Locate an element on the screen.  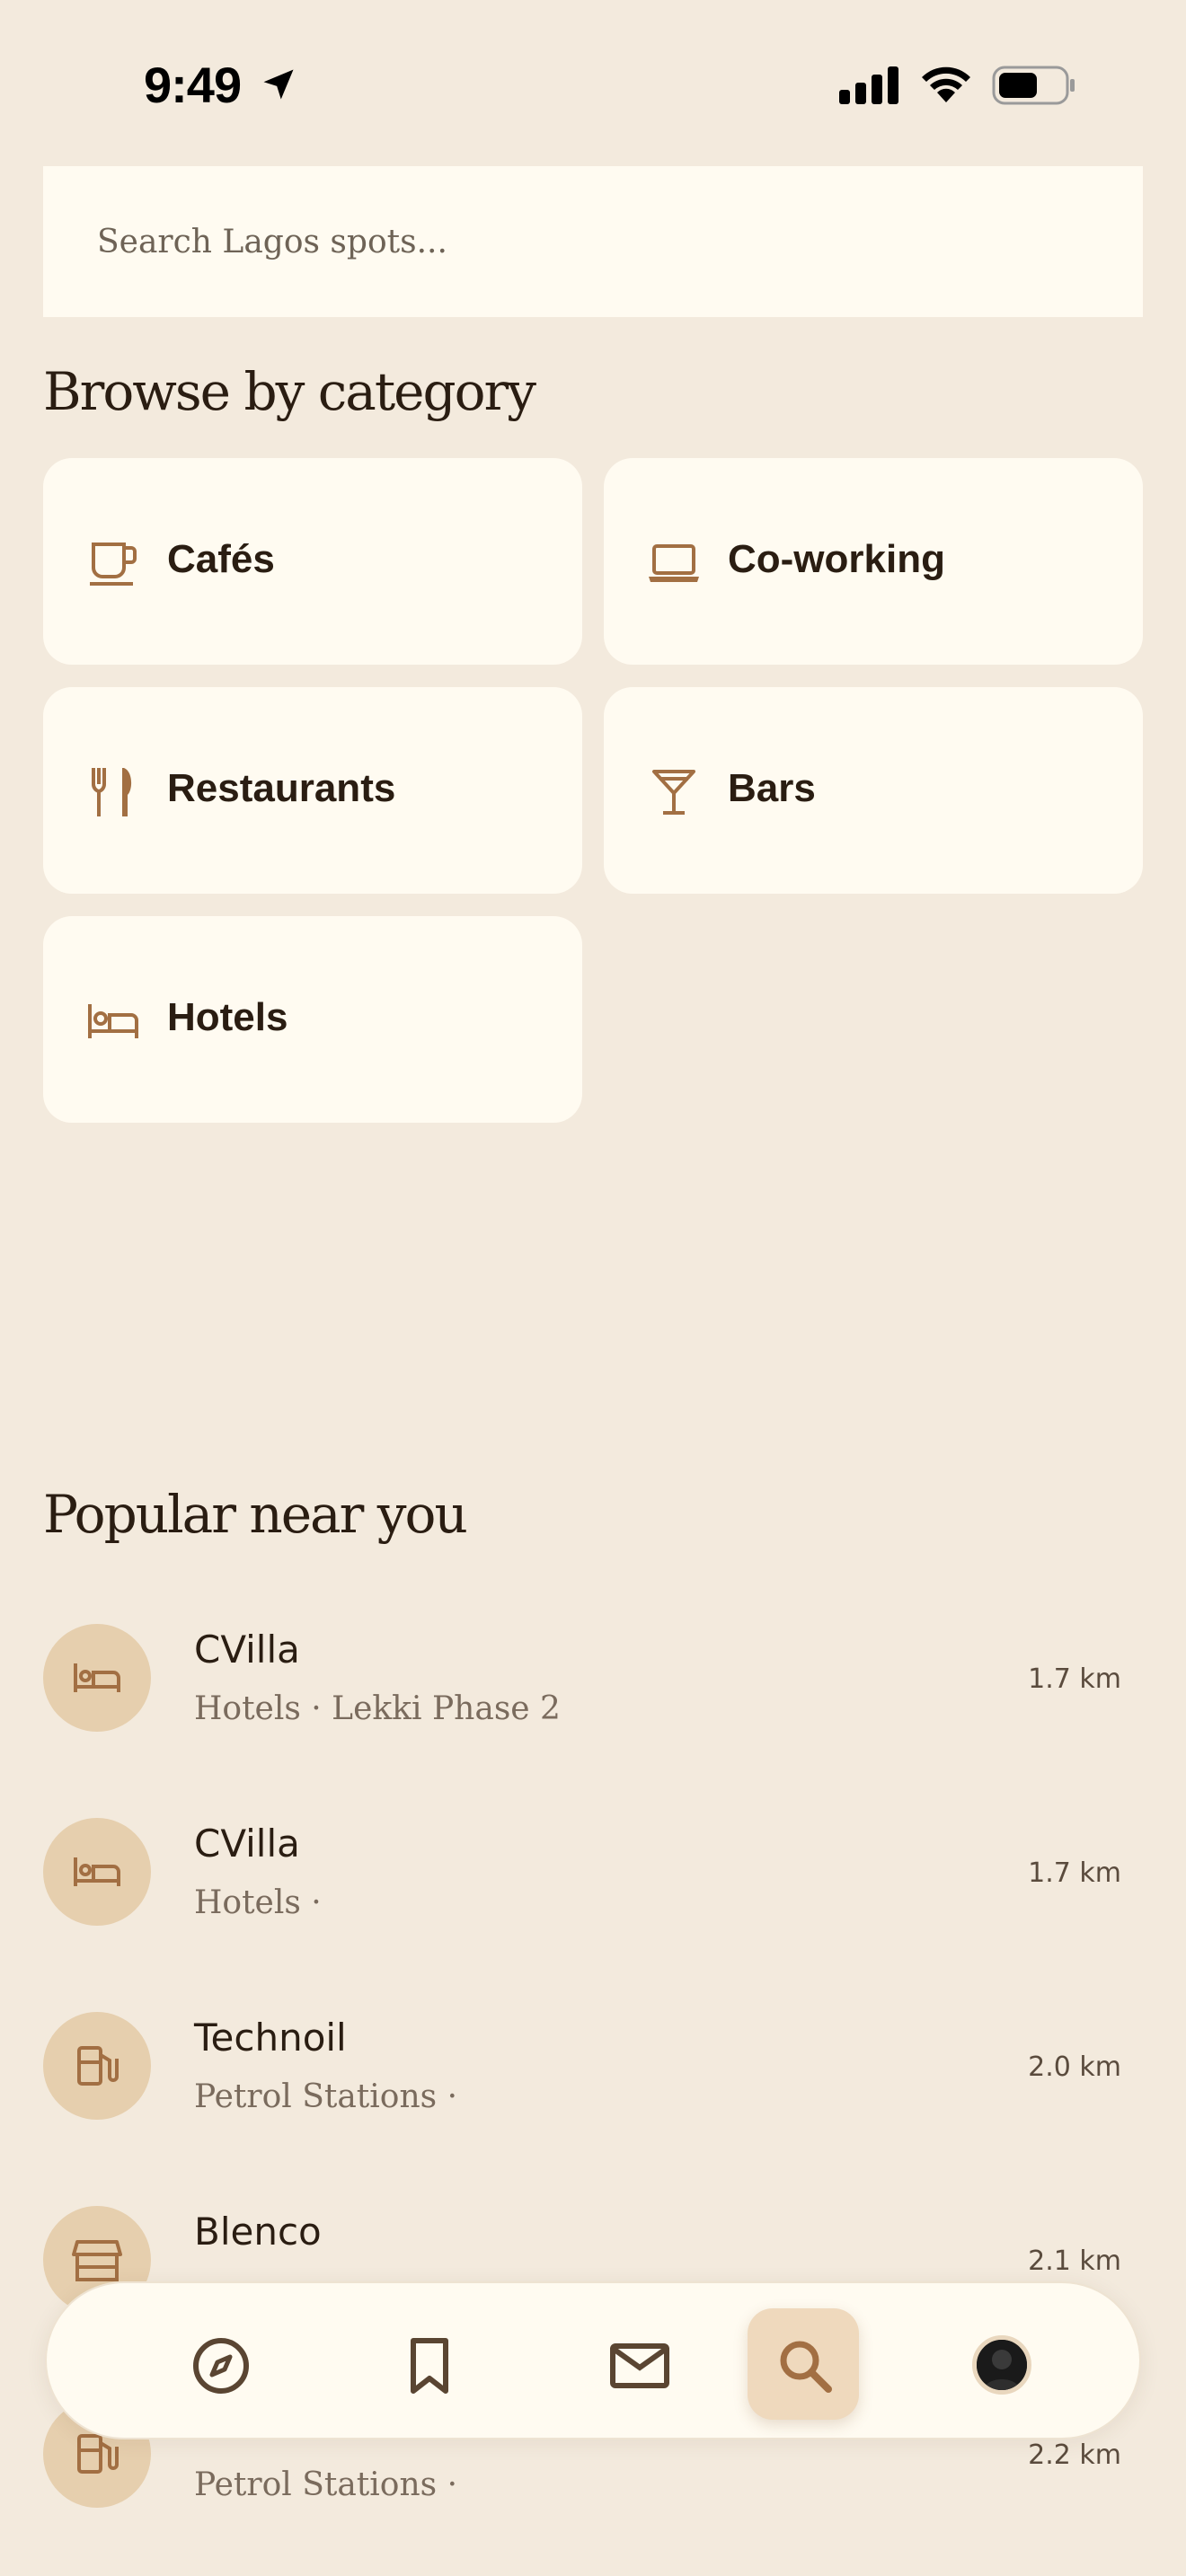
search-bar is located at coordinates (593, 241).